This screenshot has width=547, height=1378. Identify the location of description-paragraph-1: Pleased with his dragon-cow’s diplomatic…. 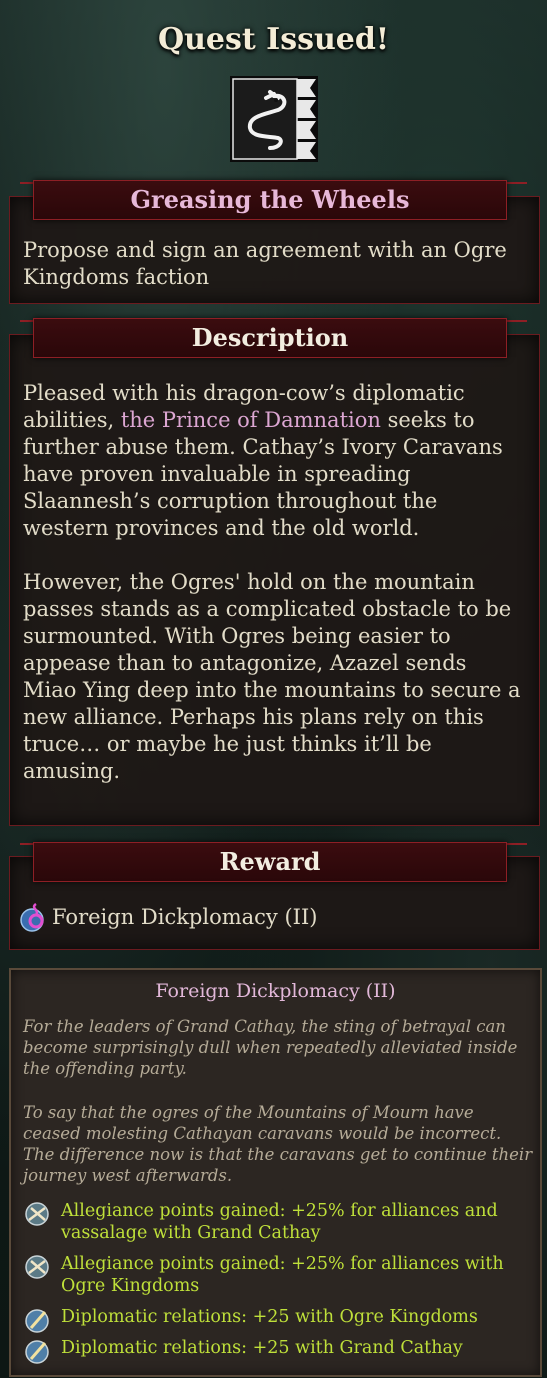
(273, 461).